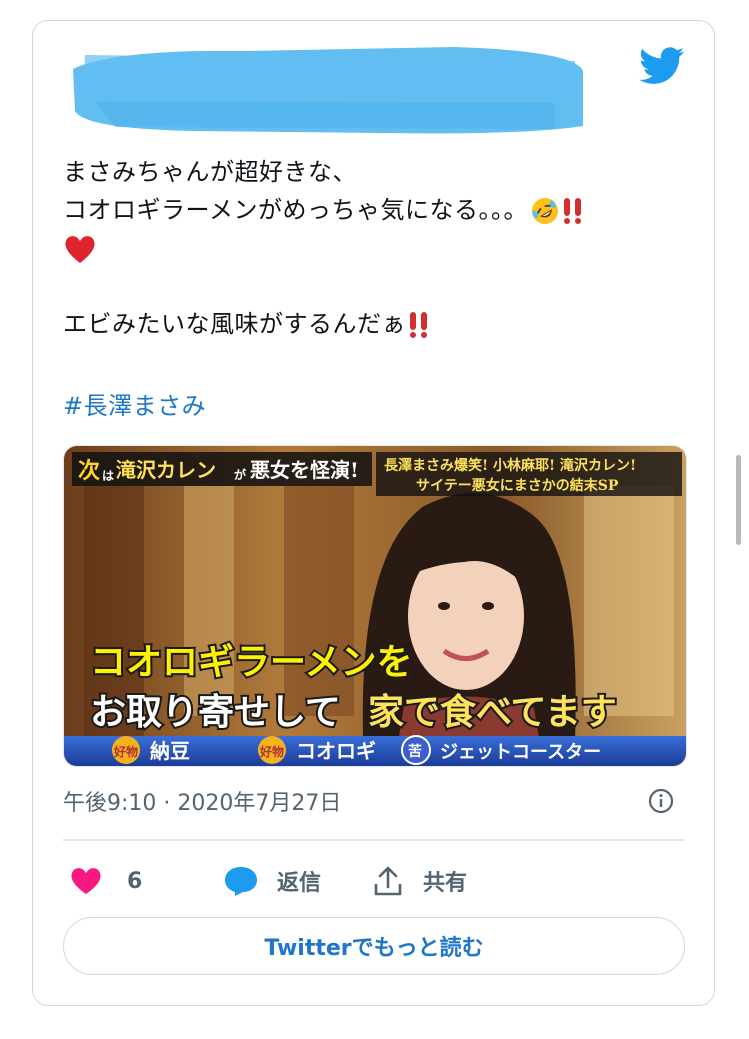  What do you see at coordinates (492, 712) in the screenshot?
I see `media-main-caption-2b: 家で食べてます` at bounding box center [492, 712].